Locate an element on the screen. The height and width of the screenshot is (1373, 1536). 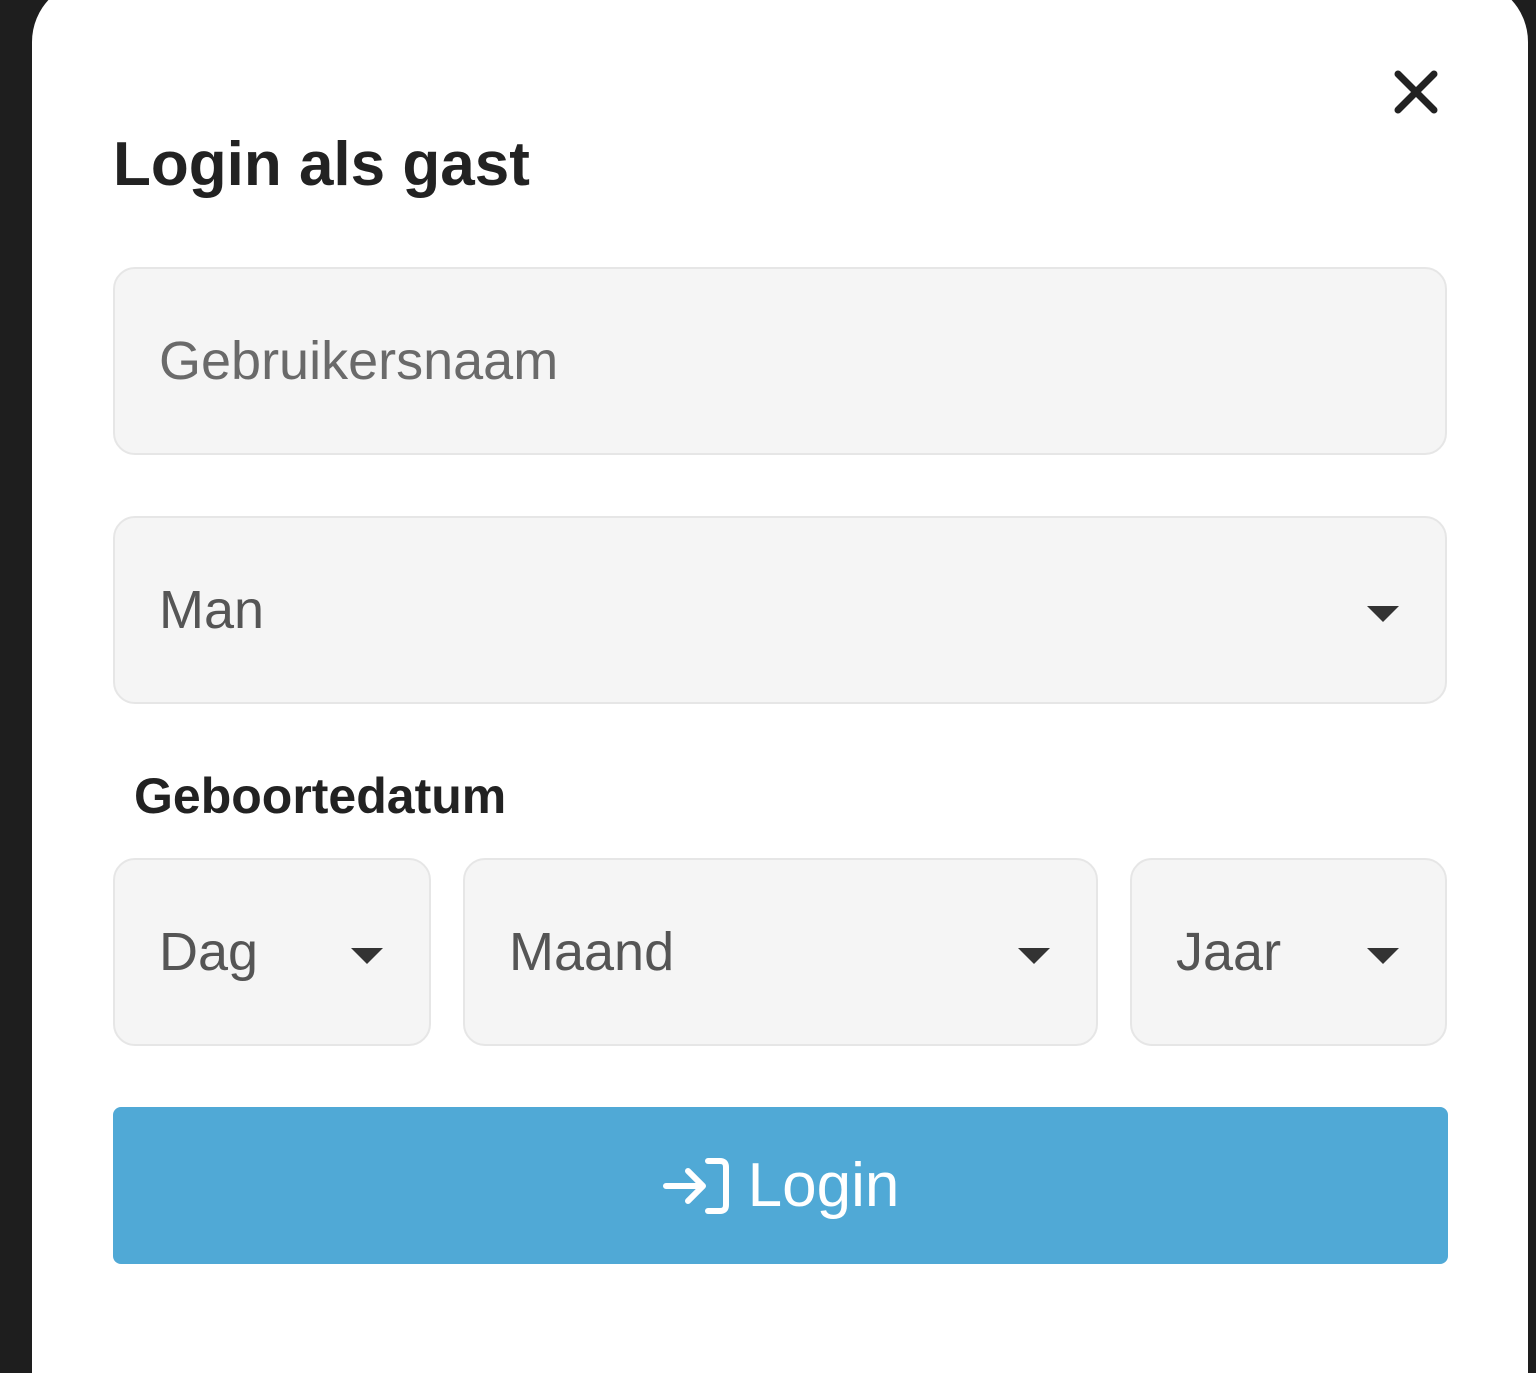
close-button is located at coordinates (1416, 92).